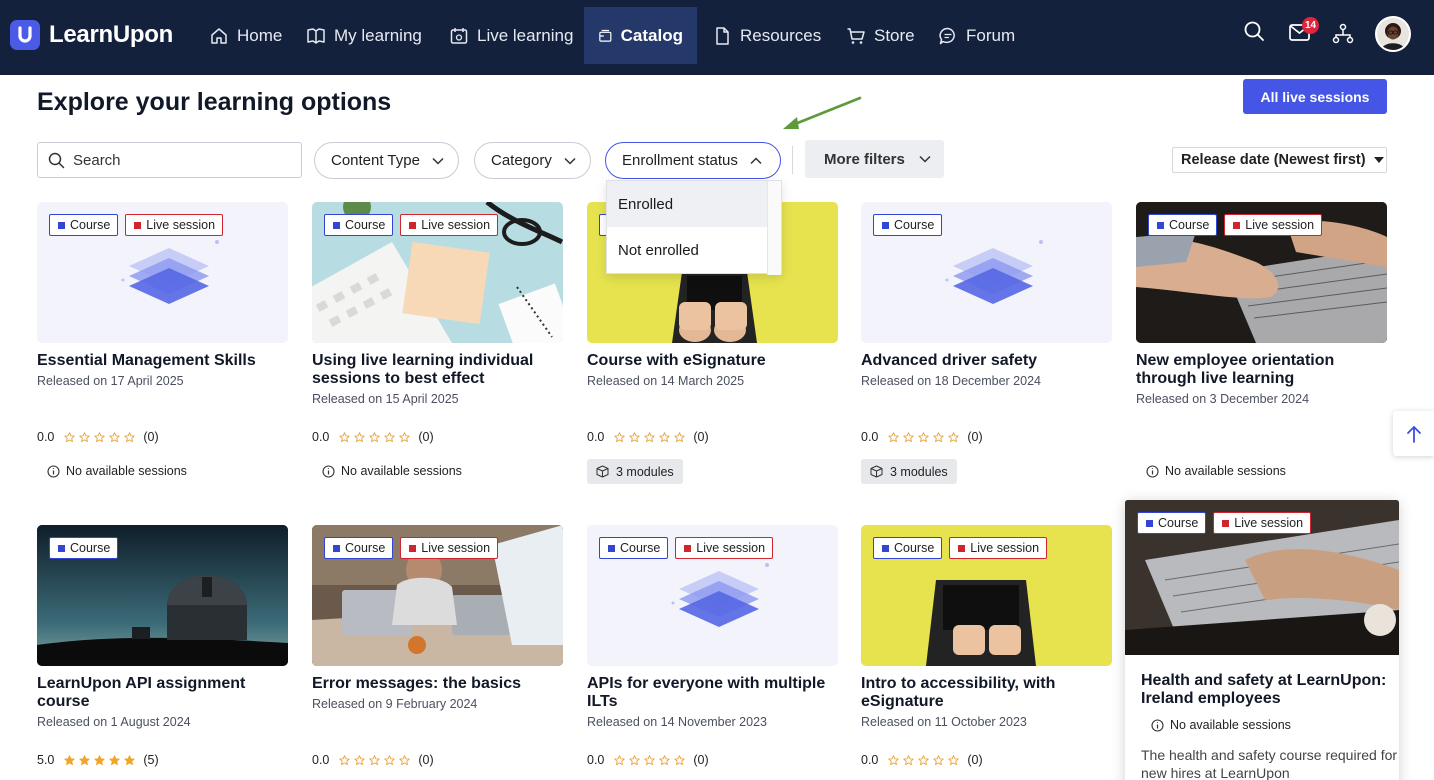  What do you see at coordinates (386, 160) in the screenshot?
I see `content-type-filter: Content Type` at bounding box center [386, 160].